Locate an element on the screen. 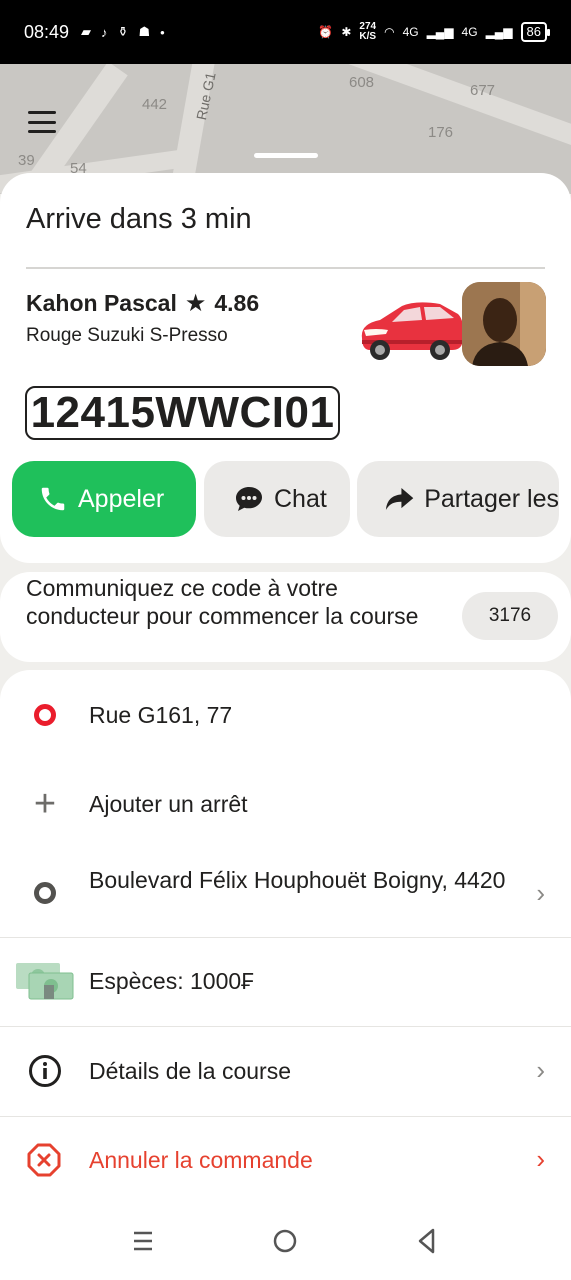  cancel-octagon-icon is located at coordinates (44, 1160).